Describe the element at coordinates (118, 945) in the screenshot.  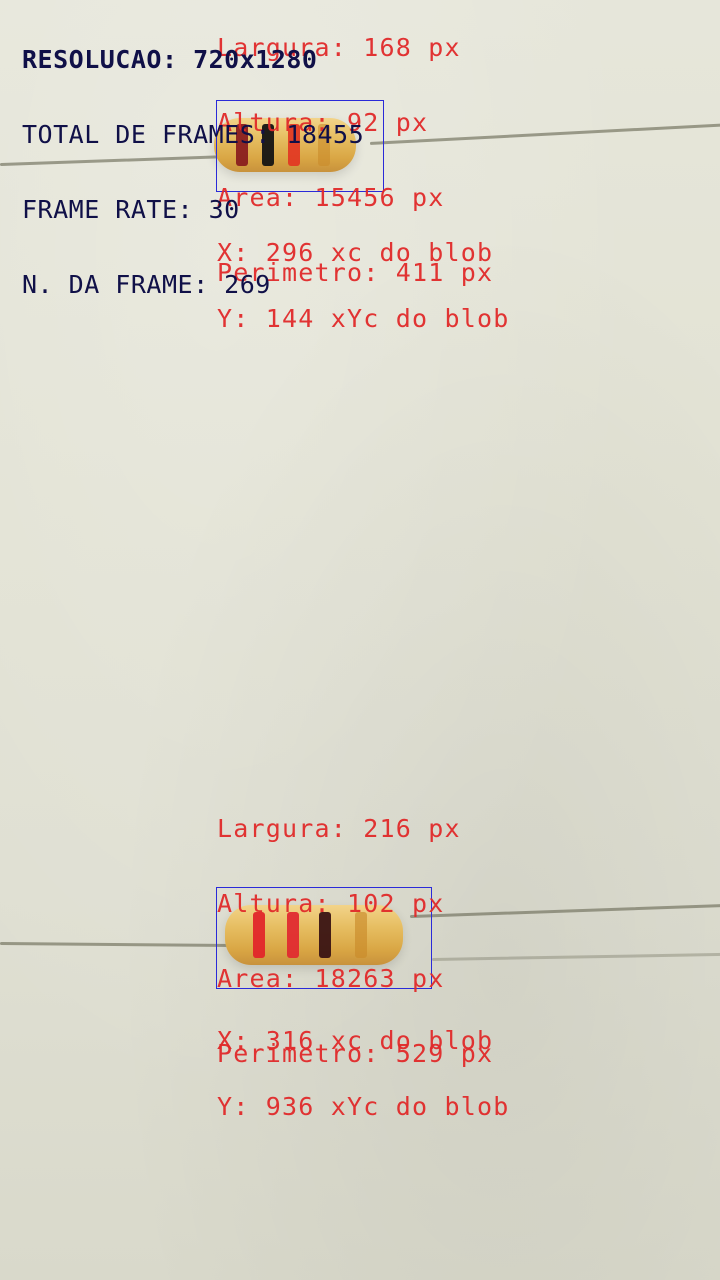
I see `resistor-2-left-lead` at that location.